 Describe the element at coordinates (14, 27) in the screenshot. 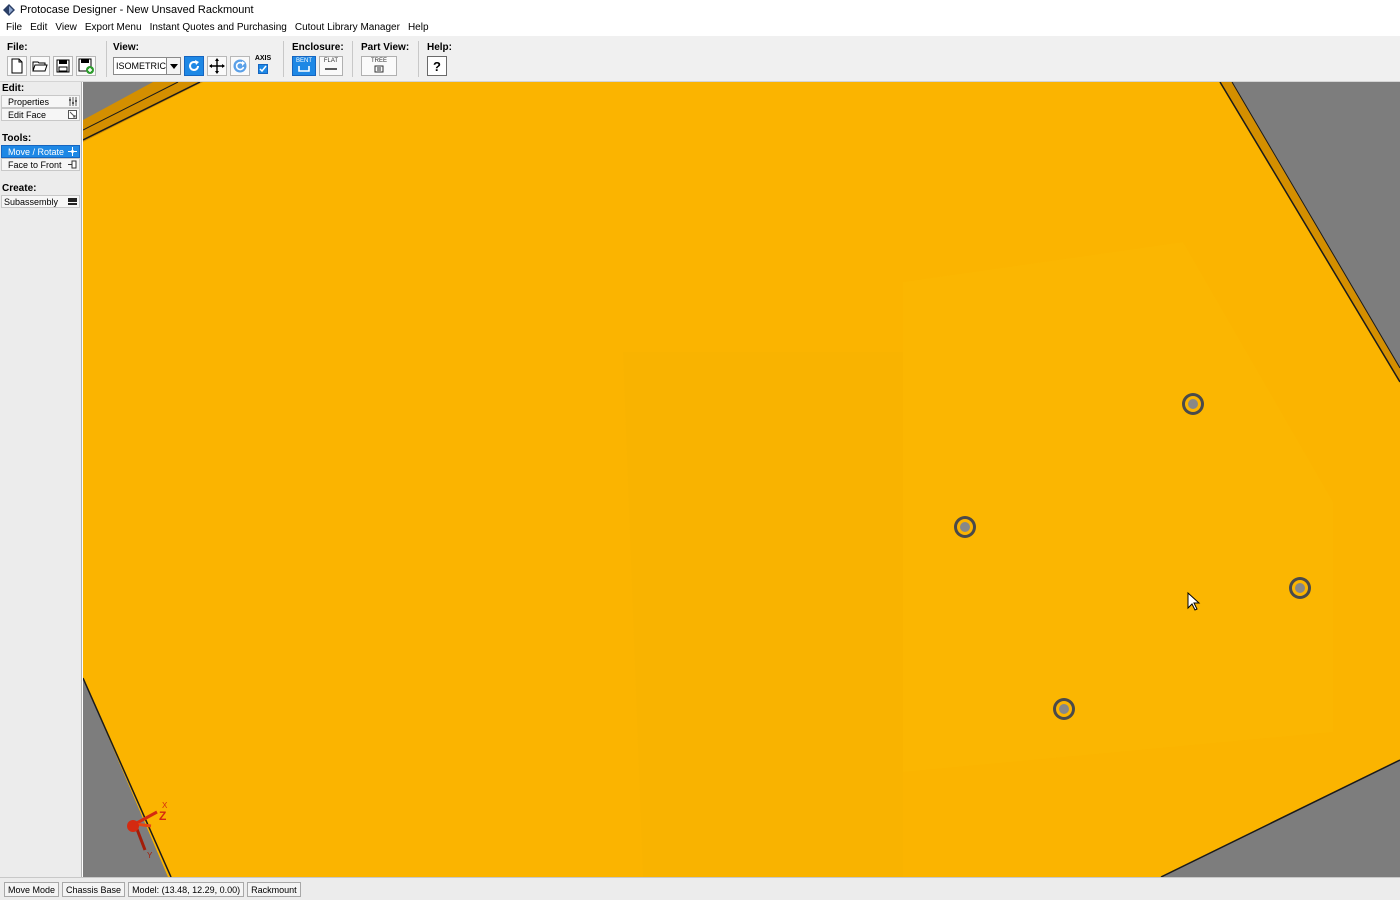

I see `menu-file: File` at that location.